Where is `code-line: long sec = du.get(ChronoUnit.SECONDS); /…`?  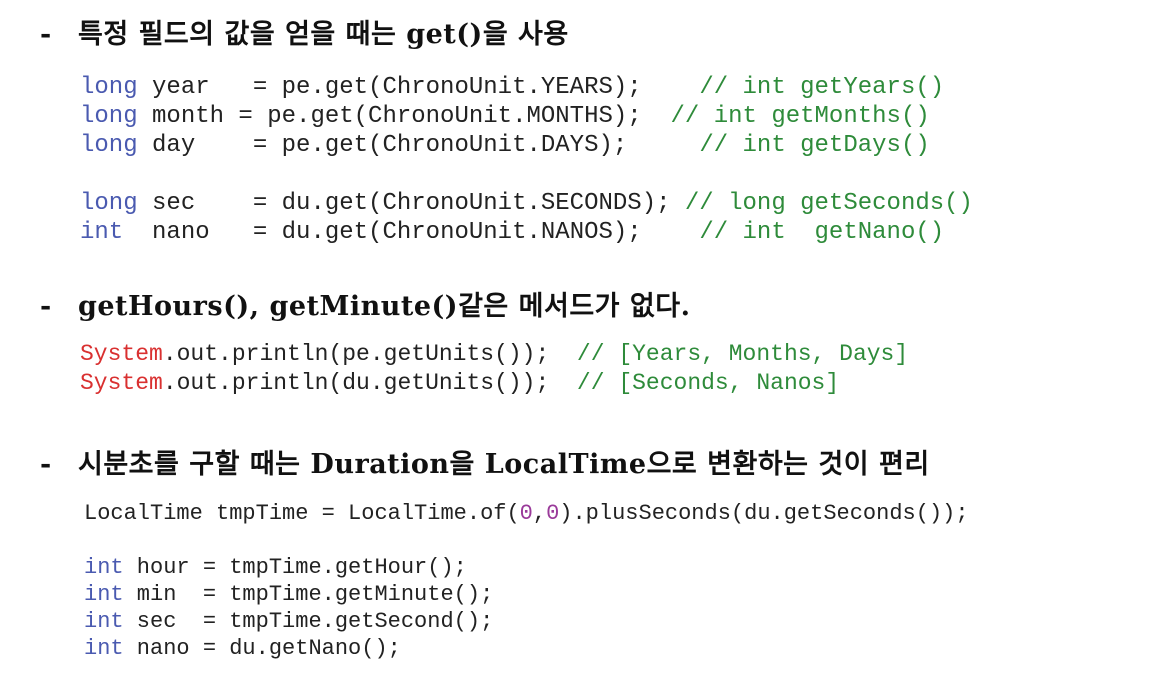 code-line: long sec = du.get(ChronoUnit.SECONDS); /… is located at coordinates (526, 203).